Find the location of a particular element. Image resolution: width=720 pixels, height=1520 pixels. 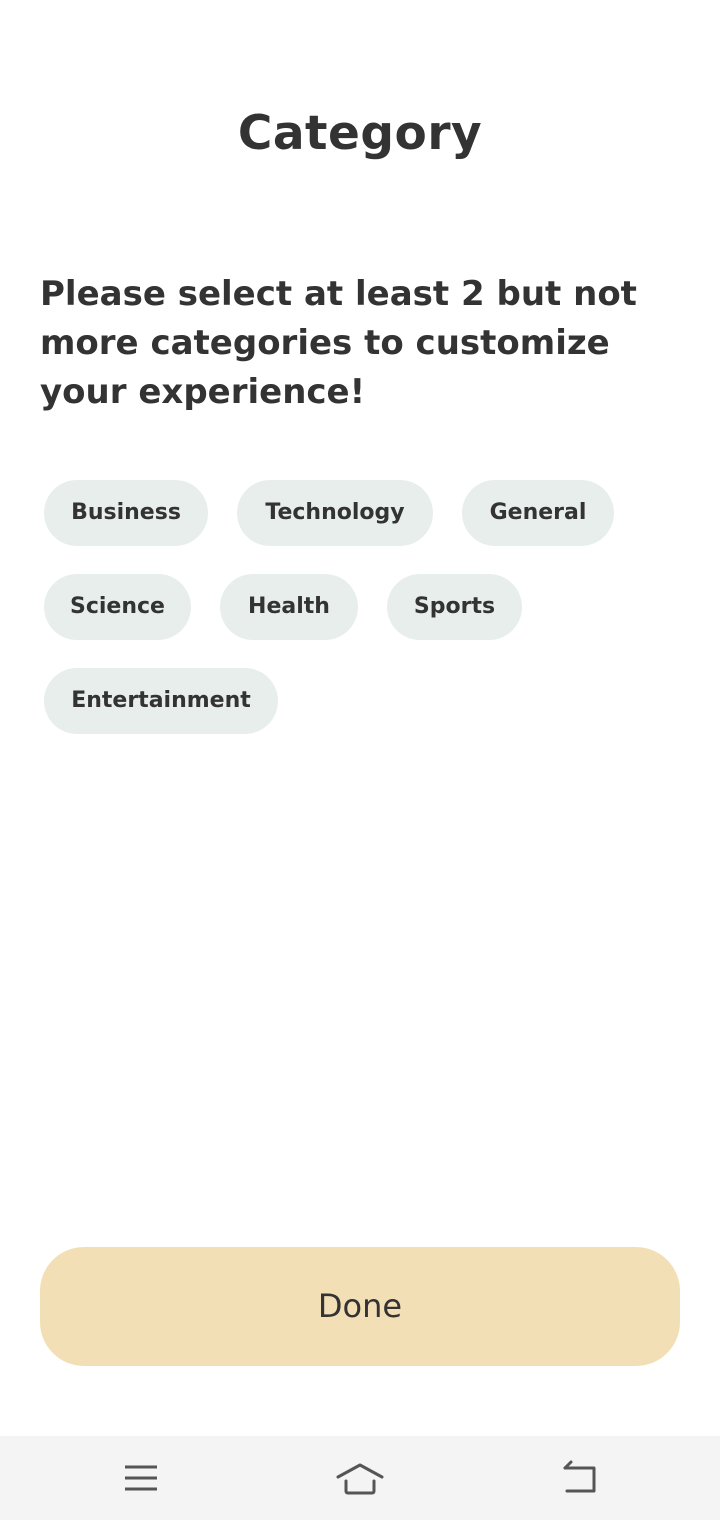

page-title: Category is located at coordinates (360, 133).